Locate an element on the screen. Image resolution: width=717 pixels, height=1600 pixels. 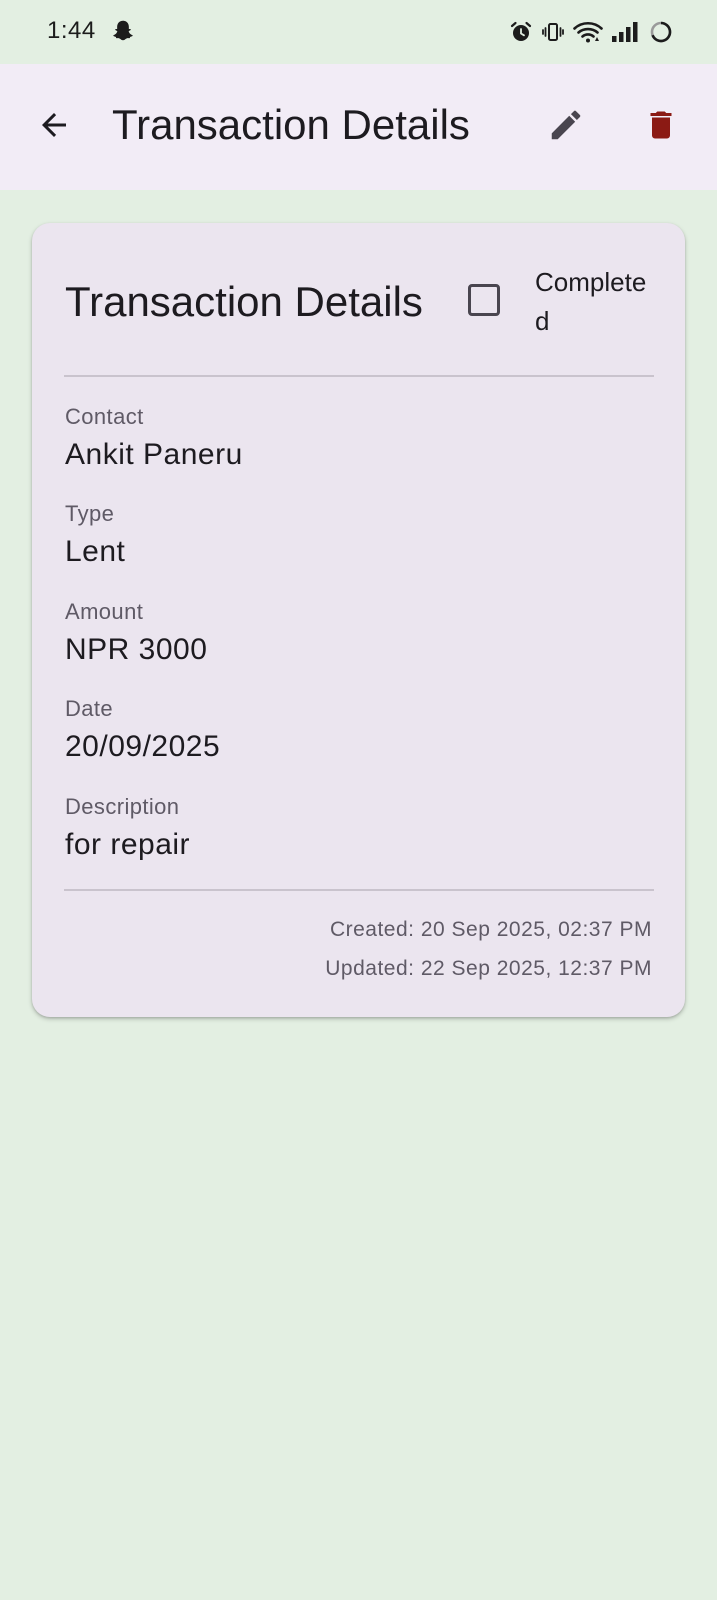
delete-button is located at coordinates (661, 127).